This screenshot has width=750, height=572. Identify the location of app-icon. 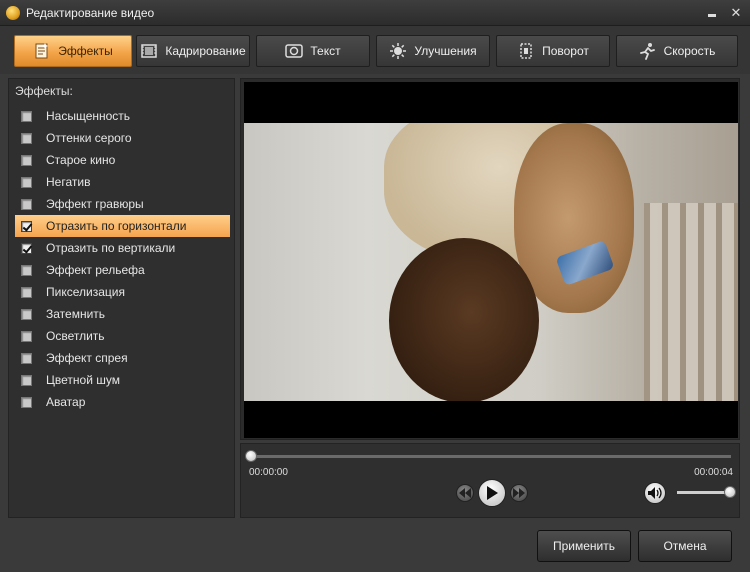
(13, 13).